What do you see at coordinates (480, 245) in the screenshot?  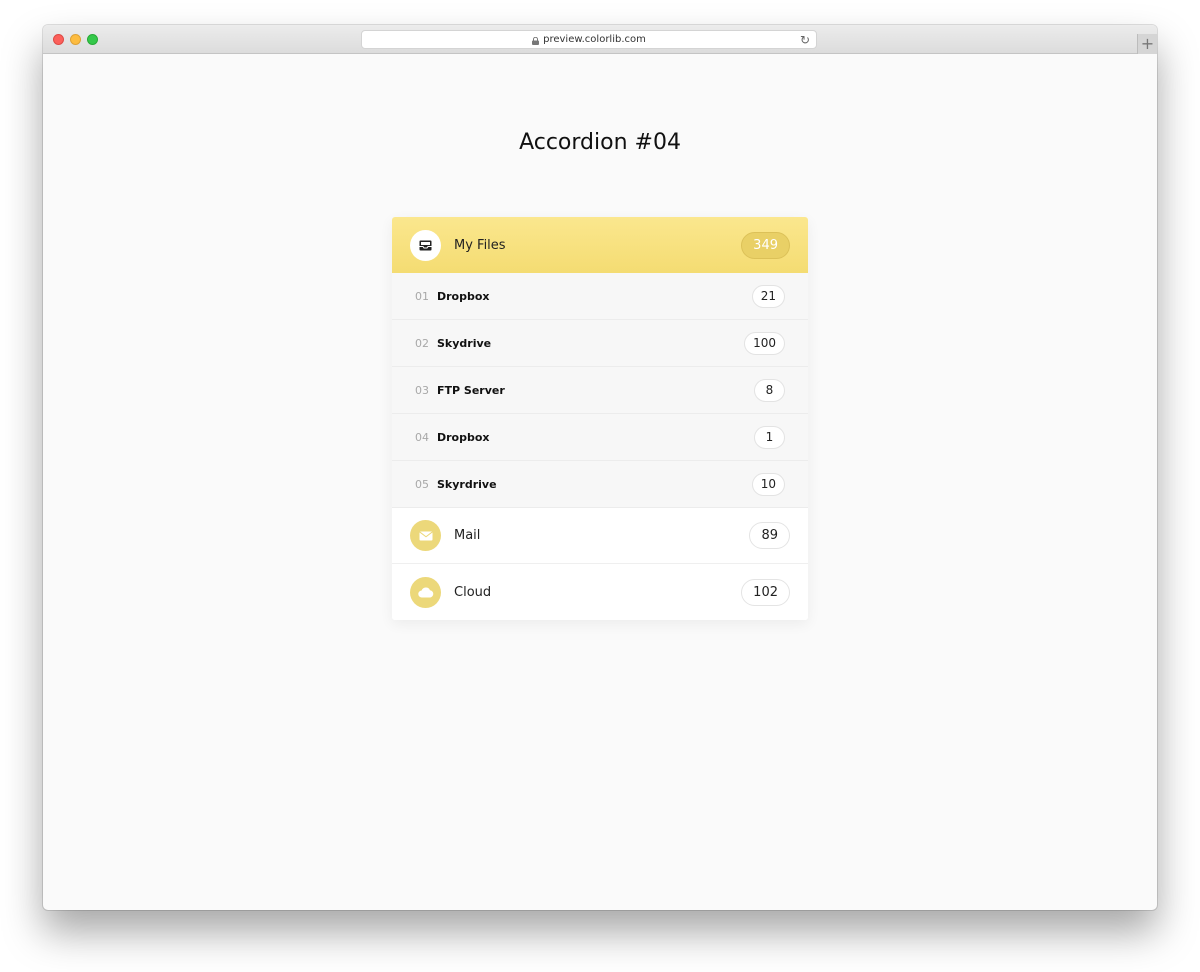 I see `accordion-header-label: My Files` at bounding box center [480, 245].